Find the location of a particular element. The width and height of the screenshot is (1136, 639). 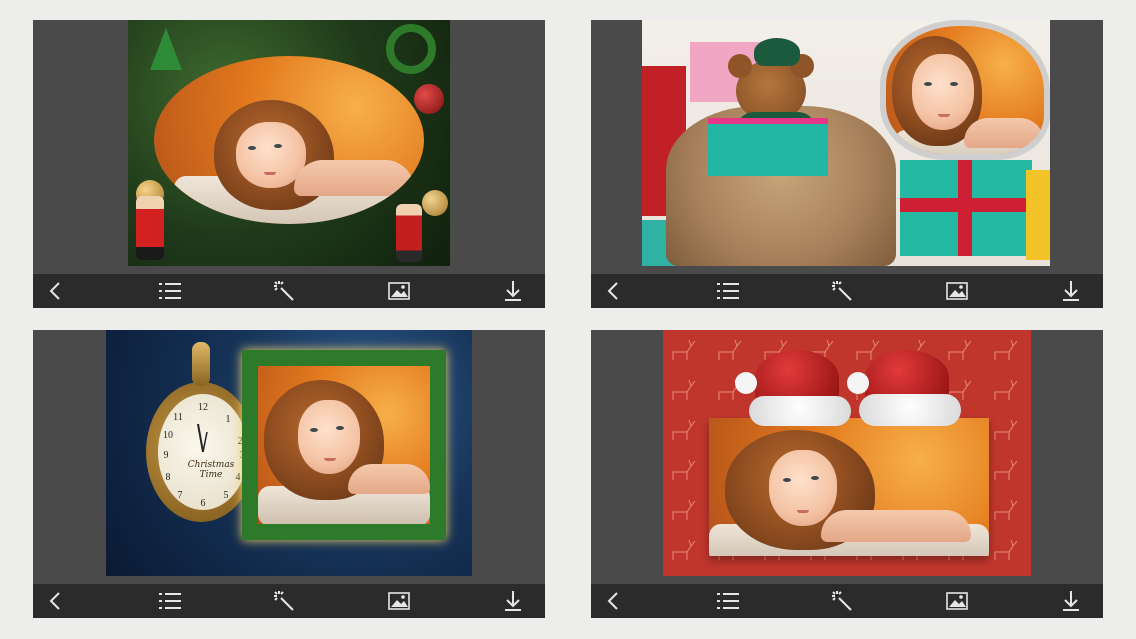

svg-text: 7 is located at coordinates (180, 495).